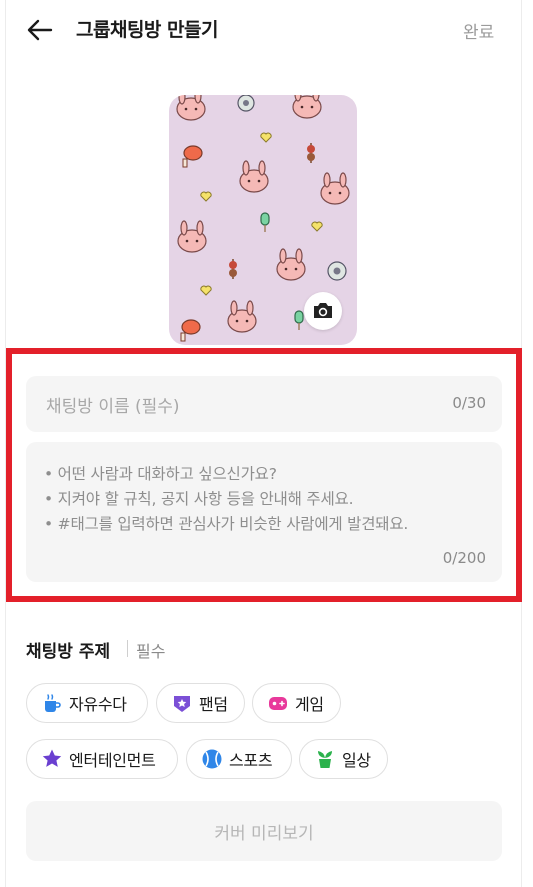 The width and height of the screenshot is (533, 887). Describe the element at coordinates (212, 759) in the screenshot. I see `ball-icon` at that location.